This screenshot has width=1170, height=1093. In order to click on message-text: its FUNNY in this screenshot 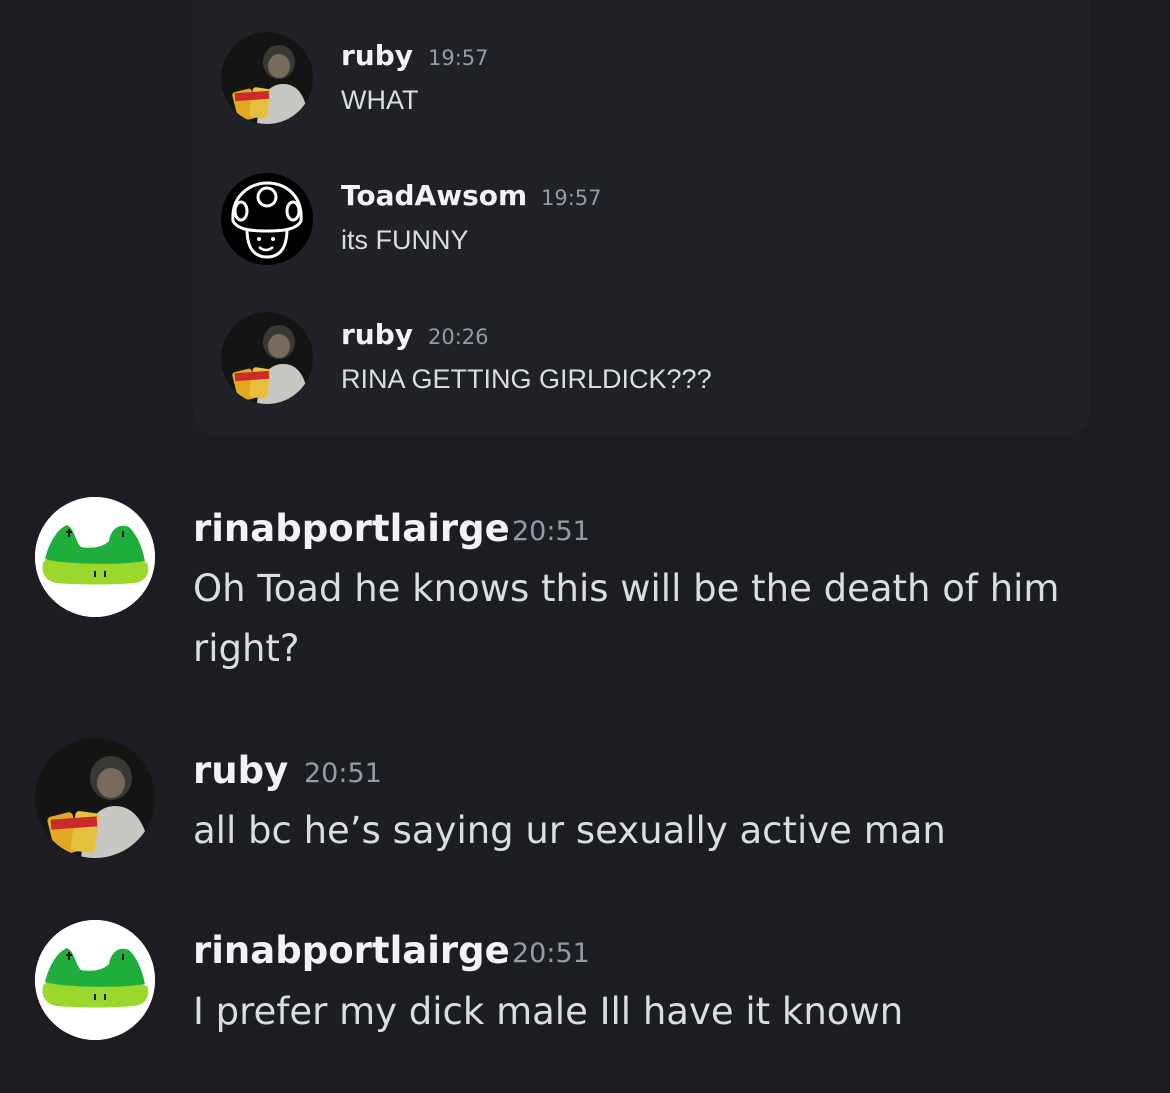, I will do `click(405, 240)`.